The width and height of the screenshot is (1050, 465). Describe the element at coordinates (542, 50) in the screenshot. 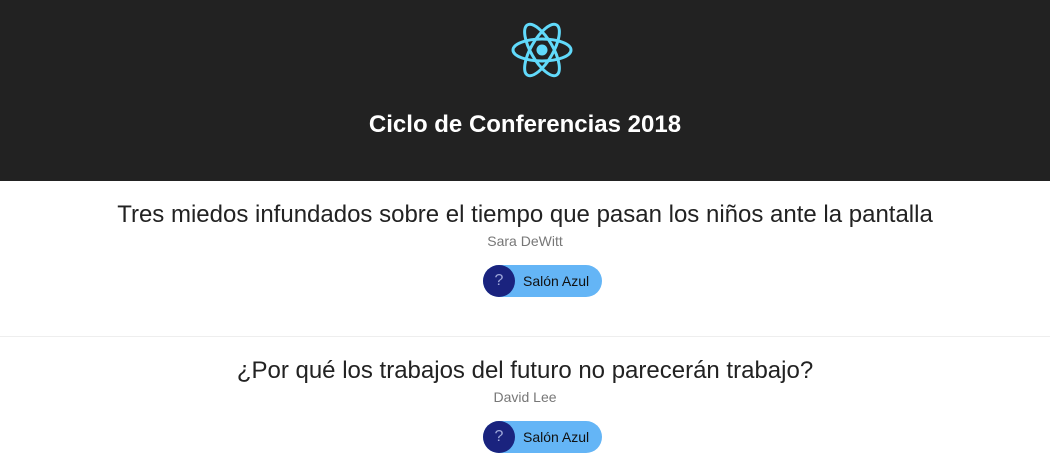

I see `react-atom-icon` at that location.